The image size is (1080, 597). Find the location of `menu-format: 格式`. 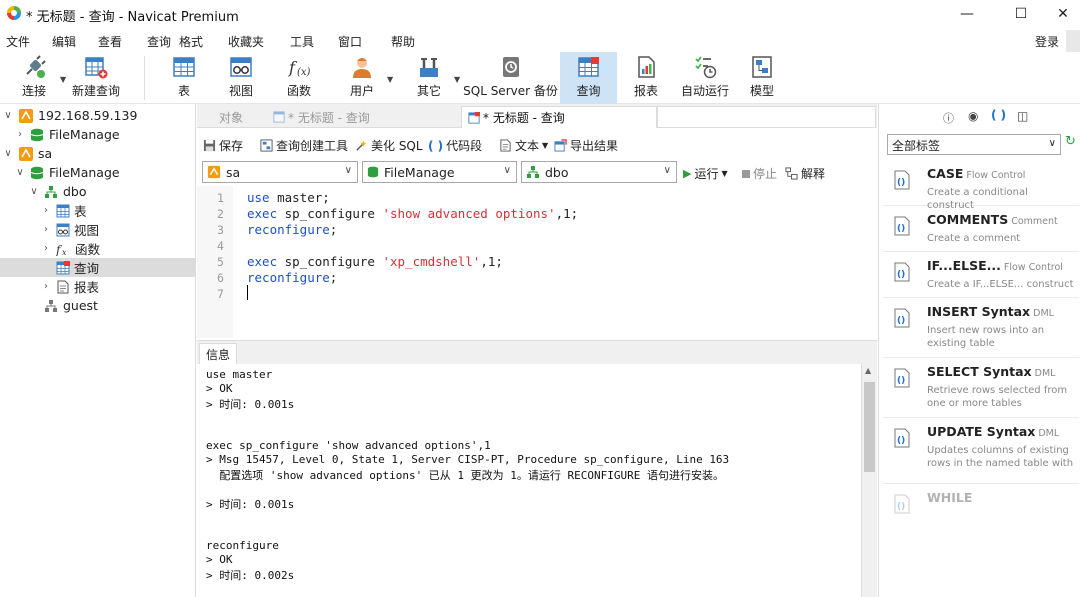

menu-format: 格式 is located at coordinates (191, 41).